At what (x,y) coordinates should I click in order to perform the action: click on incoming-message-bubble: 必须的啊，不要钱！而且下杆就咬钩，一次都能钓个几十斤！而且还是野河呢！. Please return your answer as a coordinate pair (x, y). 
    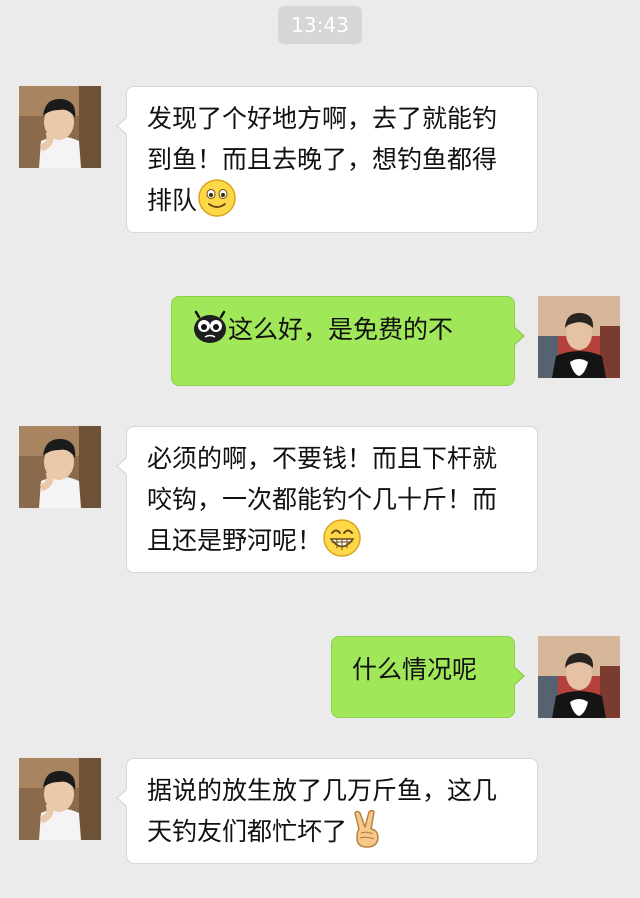
    Looking at the image, I should click on (327, 499).